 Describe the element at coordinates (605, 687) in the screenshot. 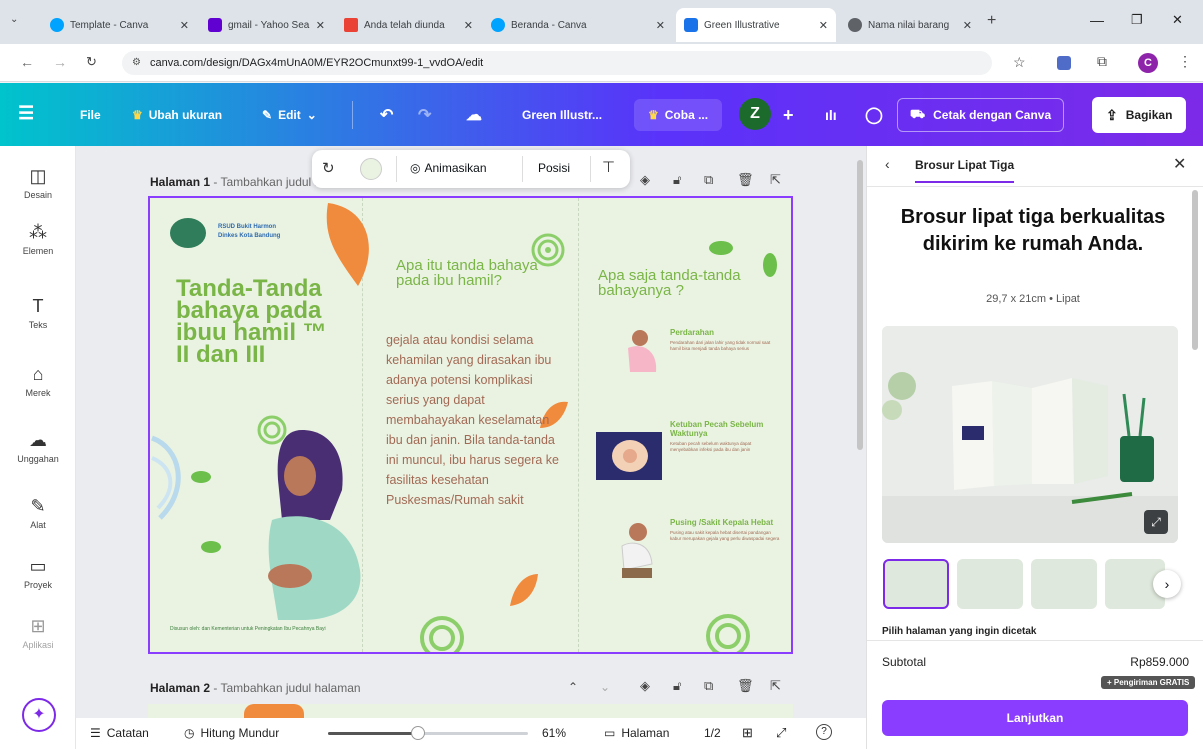

I see `move-page-down-icon: ⌄` at that location.